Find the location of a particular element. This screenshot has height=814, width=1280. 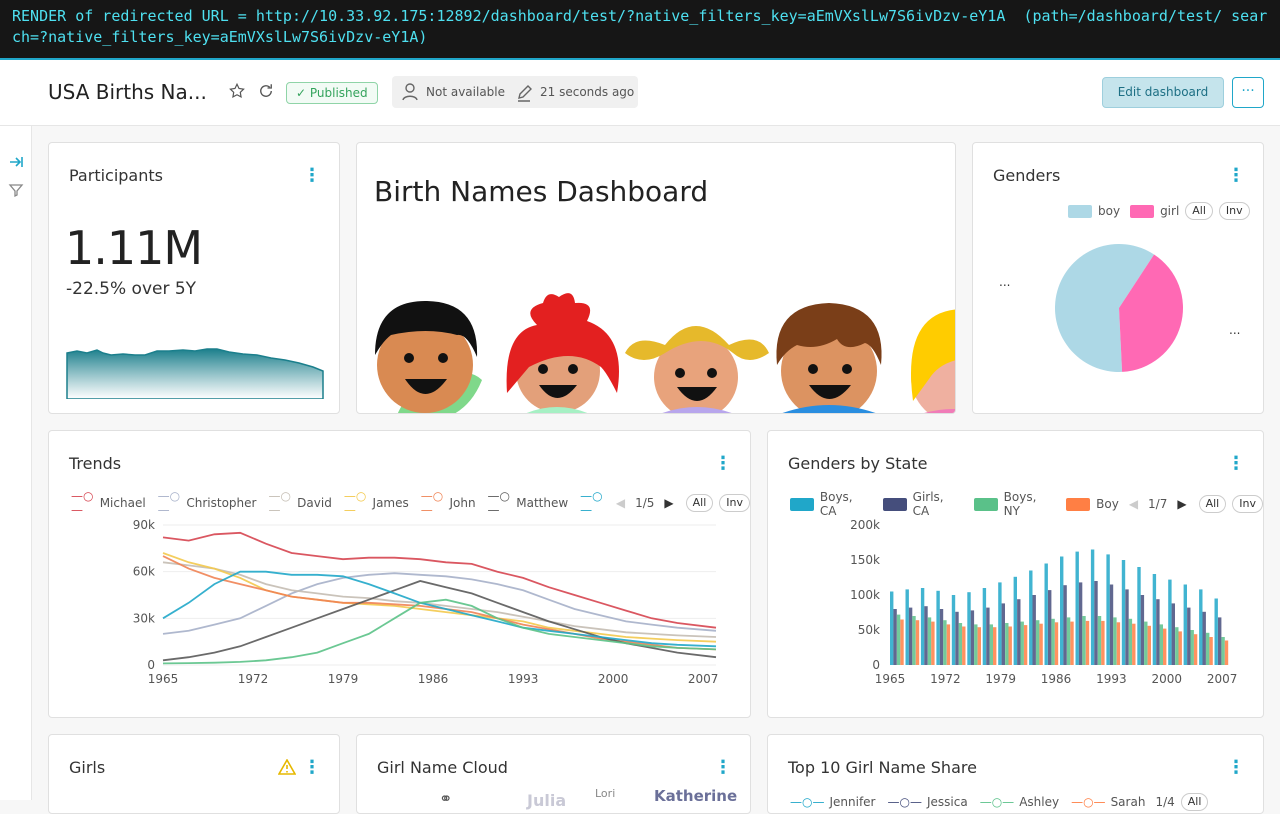

more-options-button: ··· is located at coordinates (1248, 92).